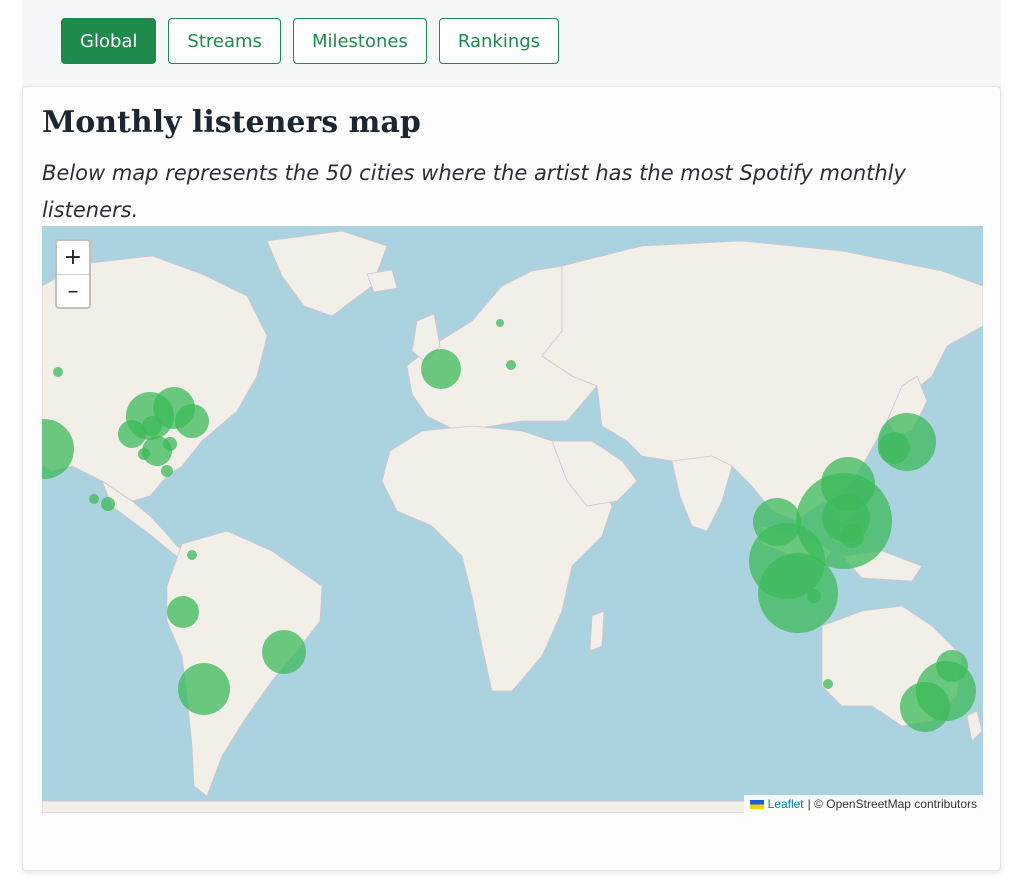  I want to click on tab-bar: Global Streams Milestones Rankings, so click(310, 41).